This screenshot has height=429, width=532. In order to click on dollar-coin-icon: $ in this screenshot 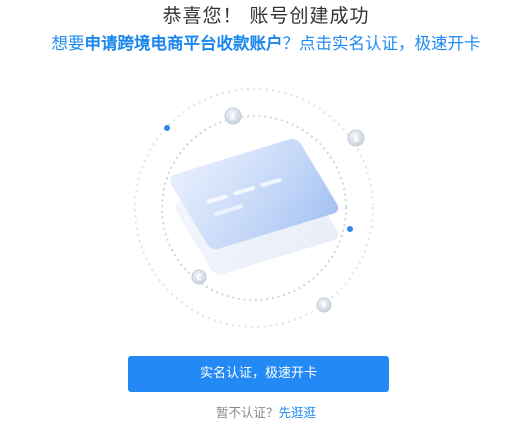, I will do `click(356, 138)`.